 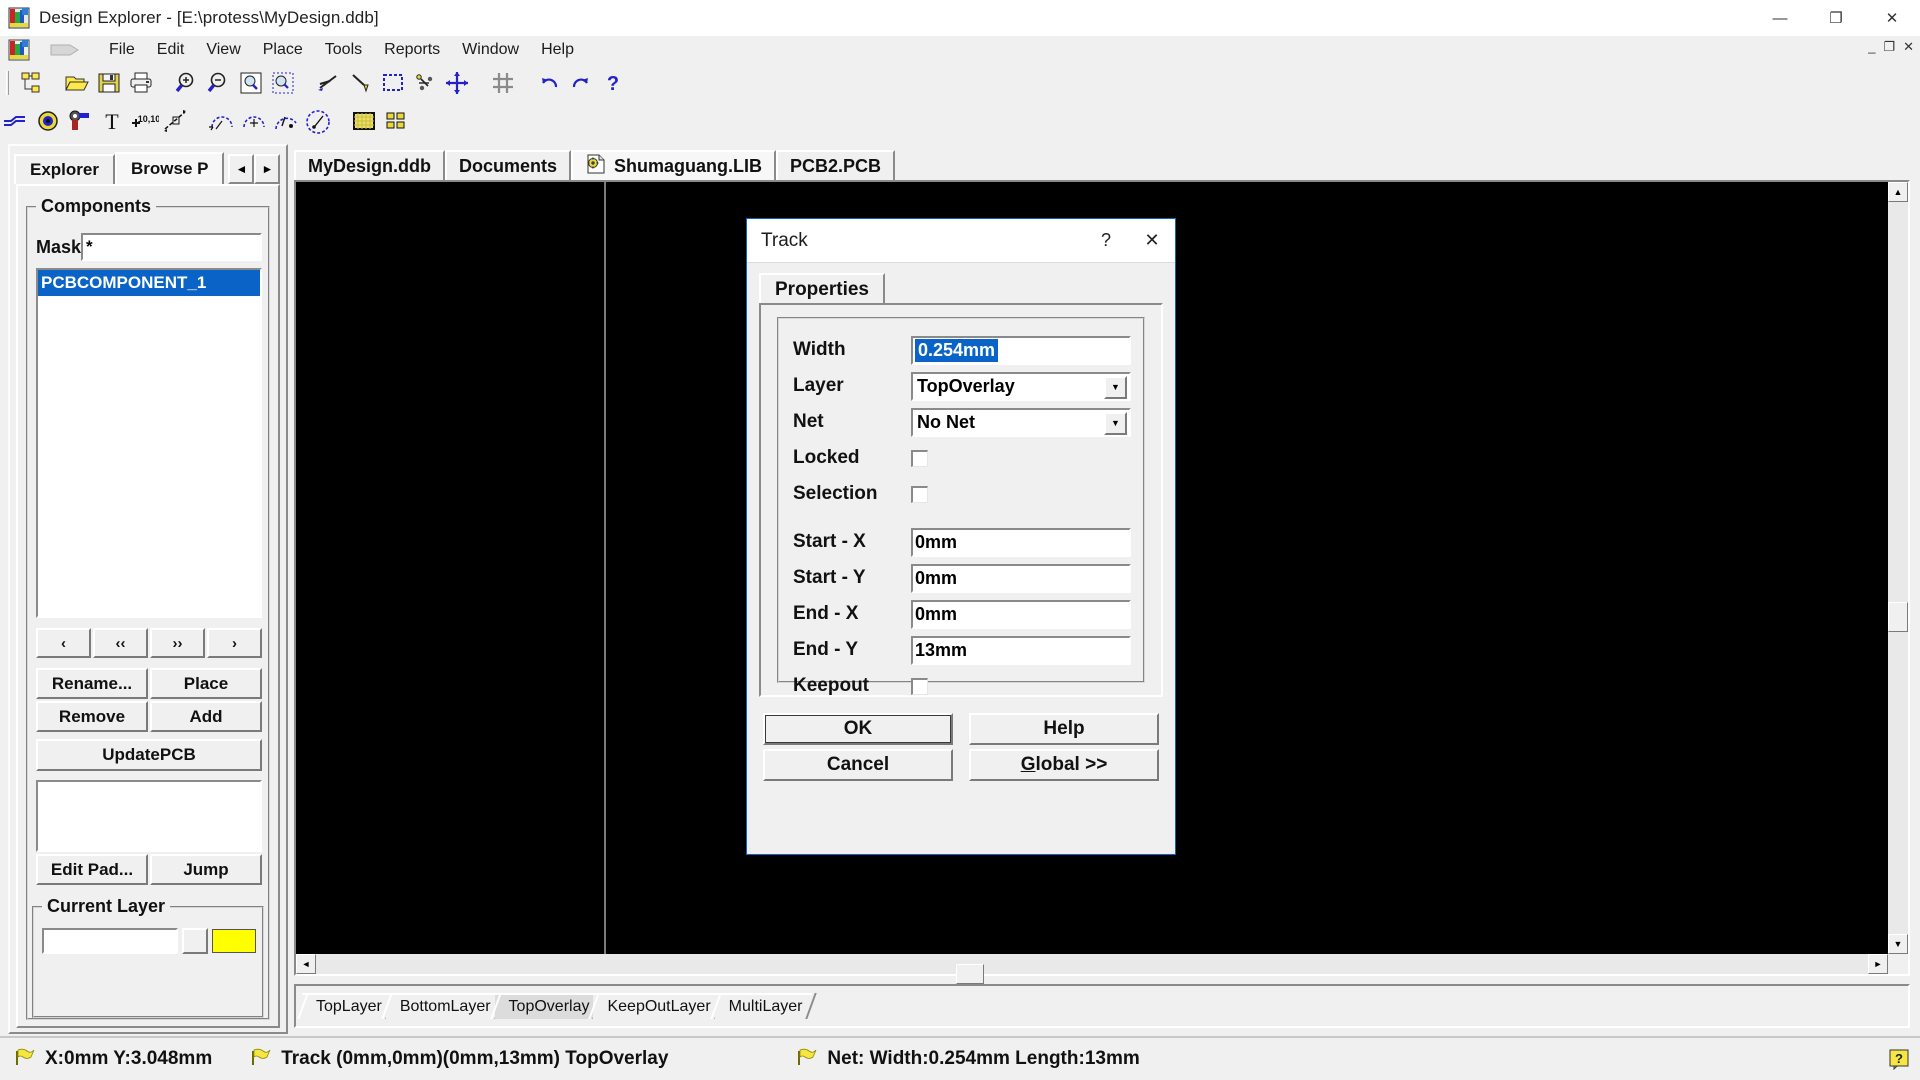 What do you see at coordinates (1892, 18) in the screenshot?
I see `close-icon: ✕` at bounding box center [1892, 18].